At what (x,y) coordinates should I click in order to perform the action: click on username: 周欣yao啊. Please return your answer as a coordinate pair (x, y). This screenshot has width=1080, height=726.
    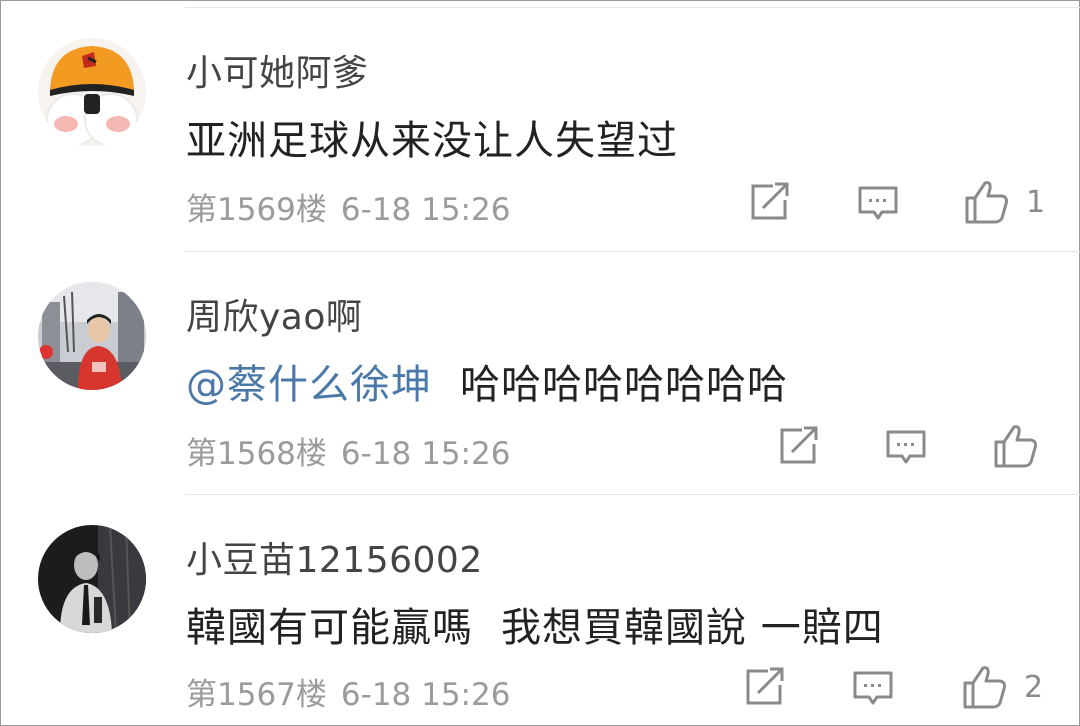
    Looking at the image, I should click on (274, 314).